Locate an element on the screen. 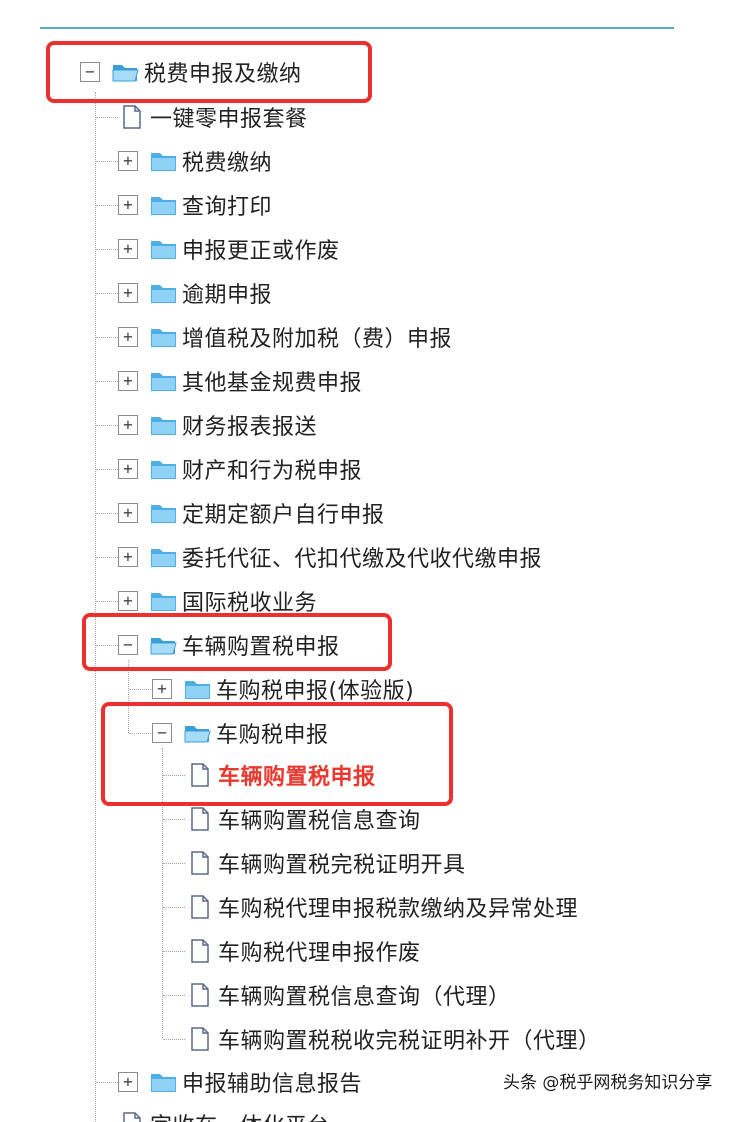 The width and height of the screenshot is (754, 1122). tree-node-label: 一键零申报套餐 is located at coordinates (229, 119).